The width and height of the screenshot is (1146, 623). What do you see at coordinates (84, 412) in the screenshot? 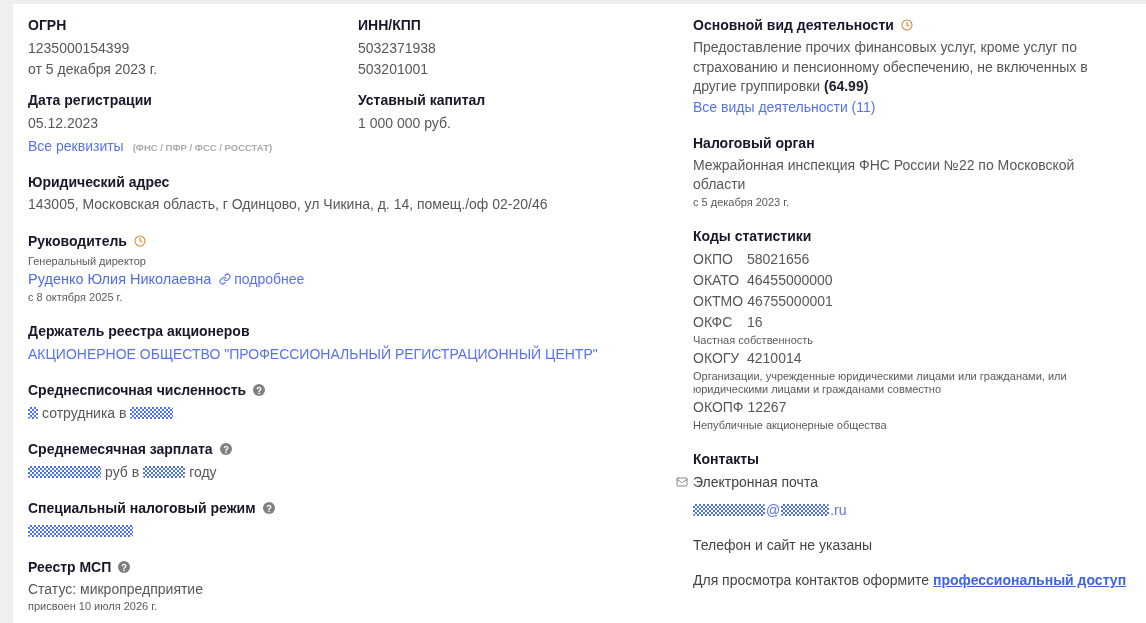
I see `field-value: сотрудника в` at bounding box center [84, 412].